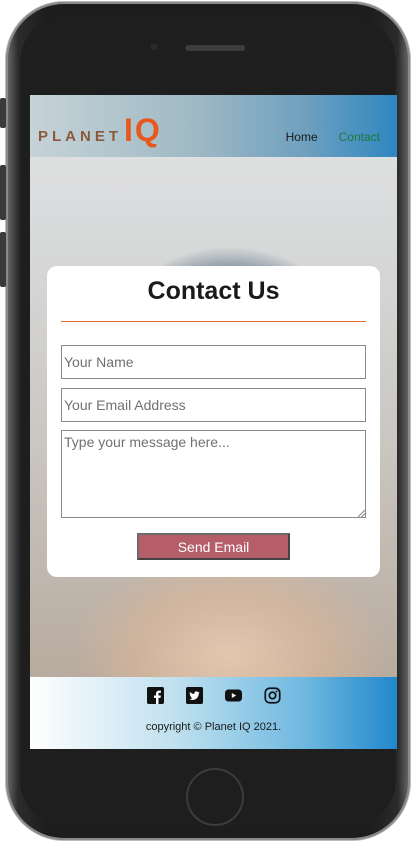 The height and width of the screenshot is (847, 418). What do you see at coordinates (3, 113) in the screenshot?
I see `mute-switch` at bounding box center [3, 113].